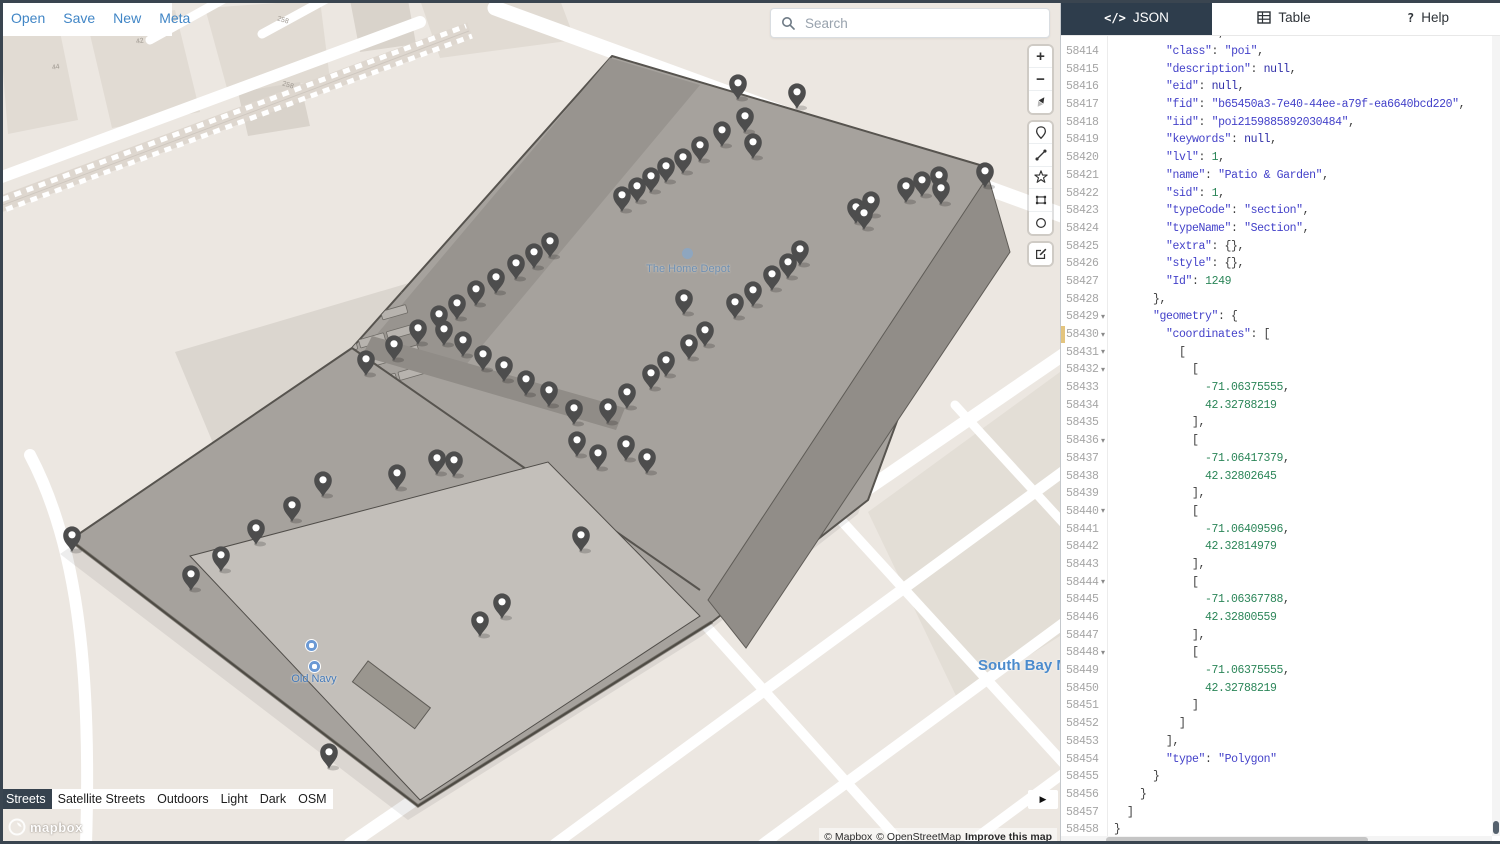 The width and height of the screenshot is (1500, 844). Describe the element at coordinates (1084, 175) in the screenshot. I see `gutter-line-number: 58421` at that location.